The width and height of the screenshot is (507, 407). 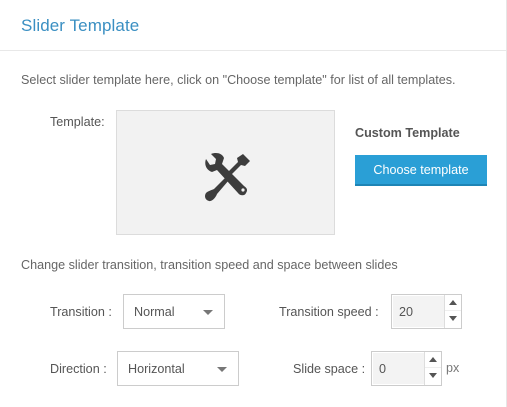 What do you see at coordinates (154, 312) in the screenshot?
I see `transition-value: Normal` at bounding box center [154, 312].